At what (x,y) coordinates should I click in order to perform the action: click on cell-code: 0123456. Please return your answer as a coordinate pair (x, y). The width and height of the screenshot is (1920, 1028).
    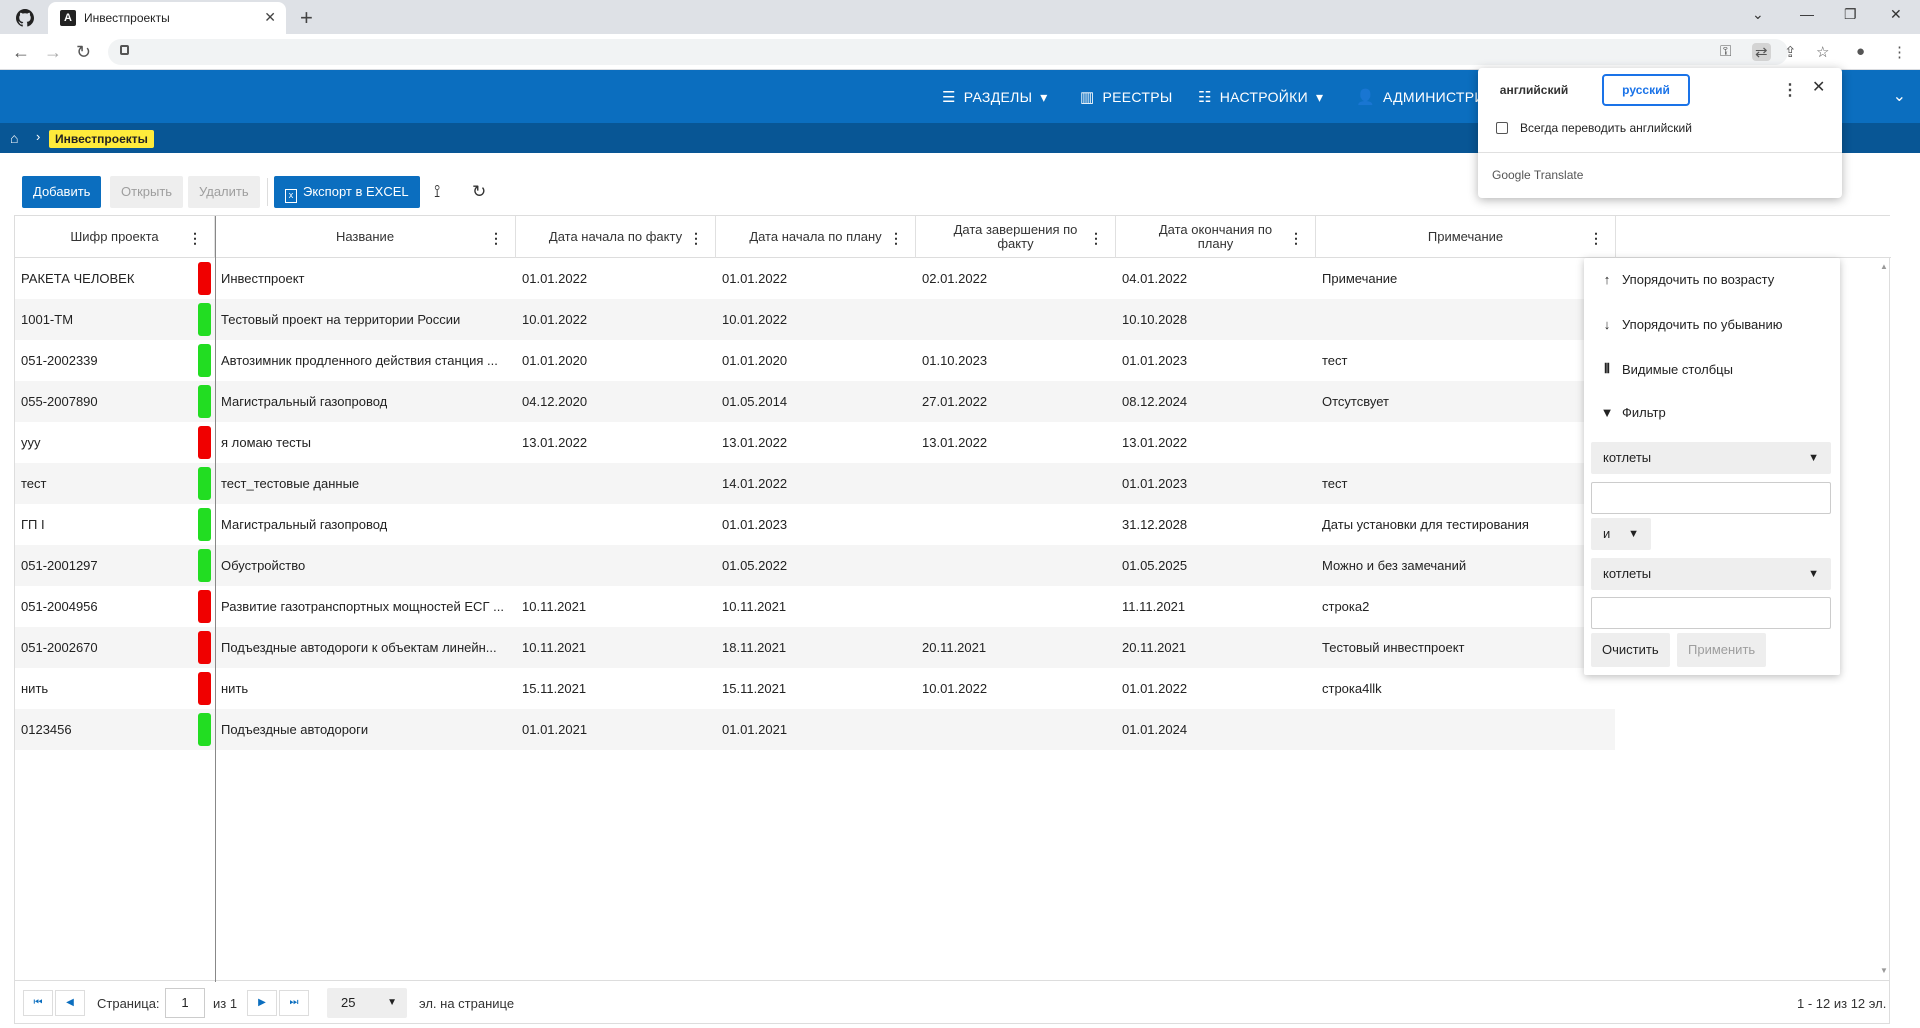
    Looking at the image, I should click on (100, 729).